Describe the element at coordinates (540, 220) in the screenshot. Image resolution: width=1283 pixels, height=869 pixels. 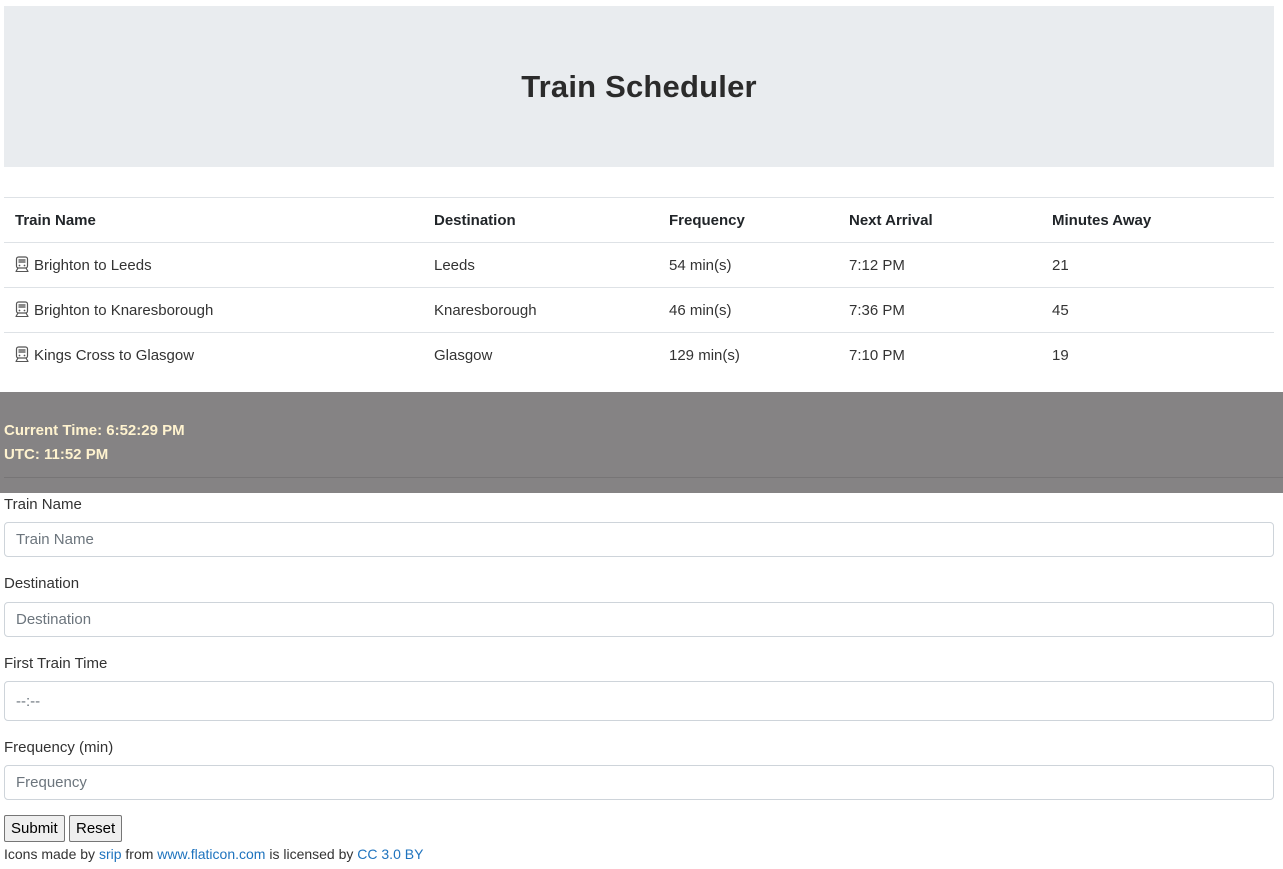
I see `column-header-destination: Destination` at that location.